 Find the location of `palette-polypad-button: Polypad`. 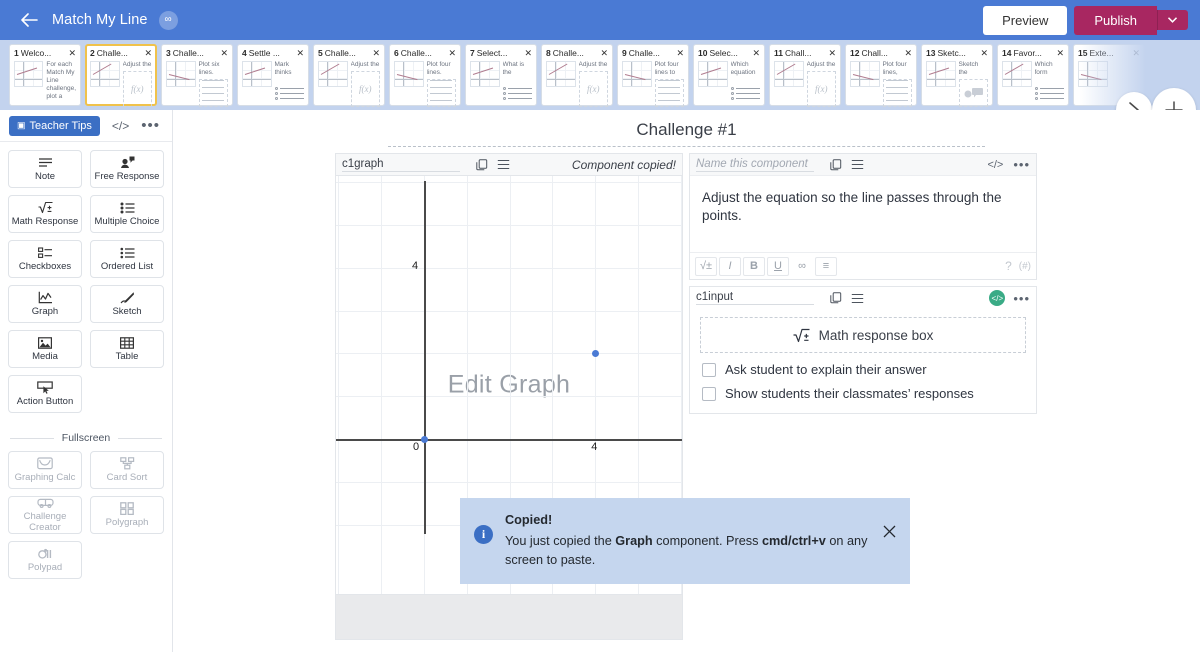

palette-polypad-button: Polypad is located at coordinates (45, 560).